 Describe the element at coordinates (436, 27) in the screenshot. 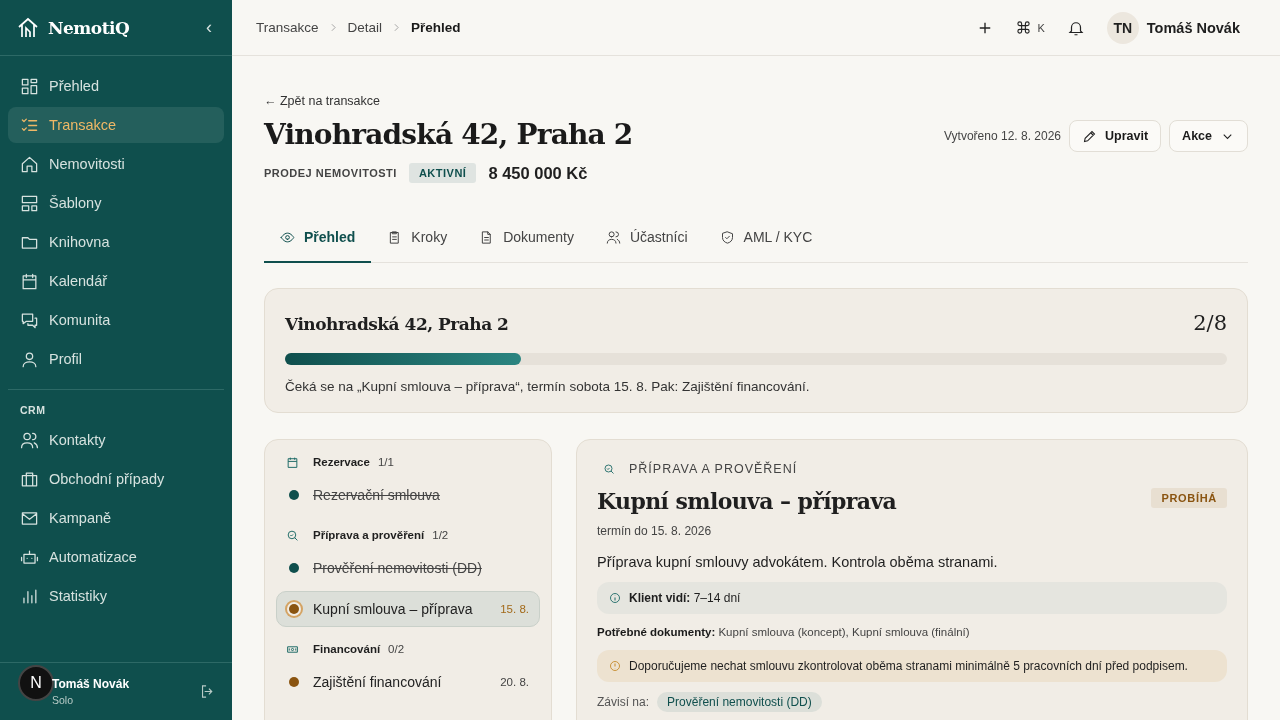

I see `breadcrumb: Přehled` at that location.